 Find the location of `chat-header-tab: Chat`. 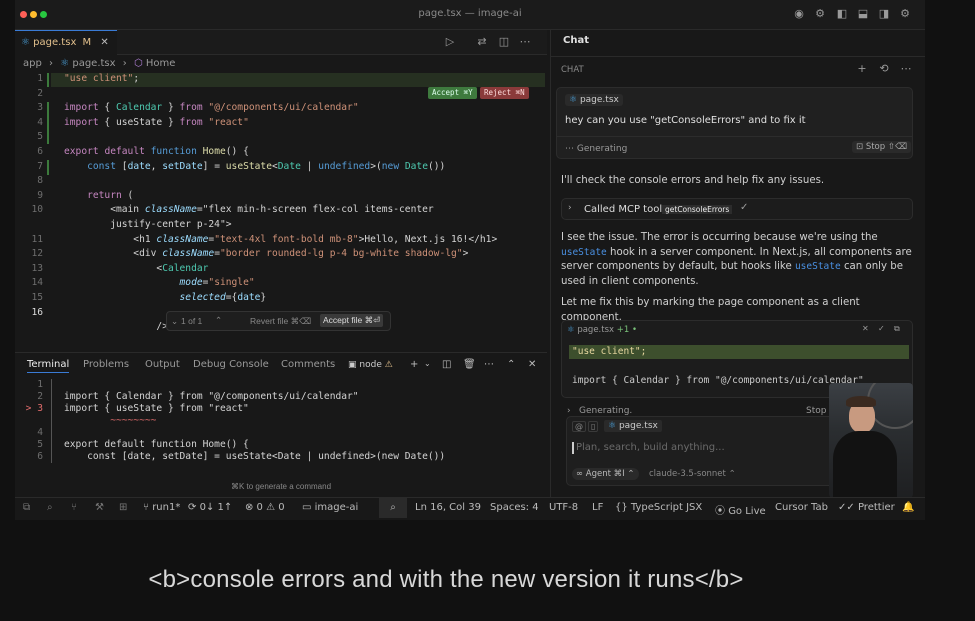

chat-header-tab: Chat is located at coordinates (576, 40).